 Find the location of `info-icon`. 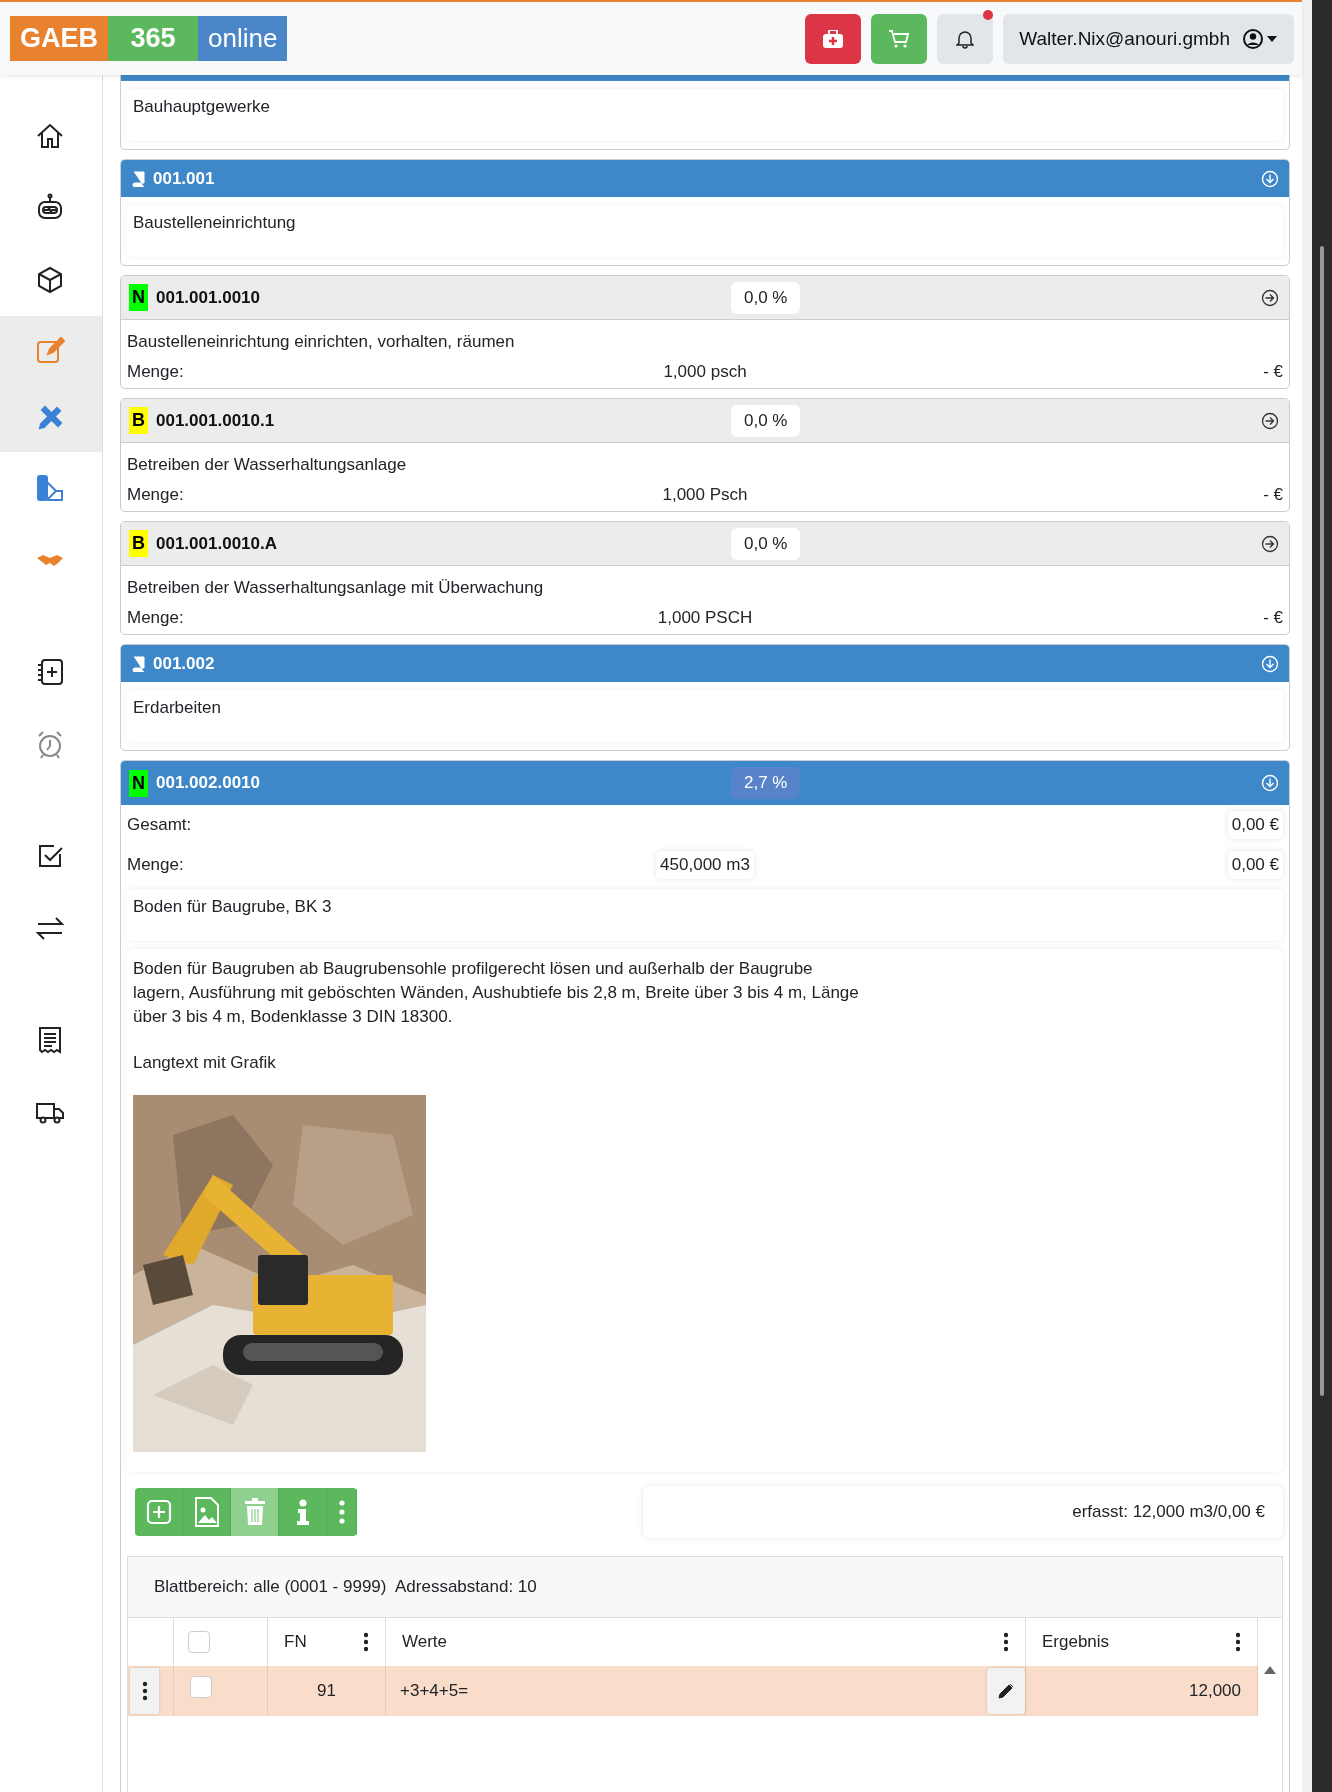

info-icon is located at coordinates (302, 1512).